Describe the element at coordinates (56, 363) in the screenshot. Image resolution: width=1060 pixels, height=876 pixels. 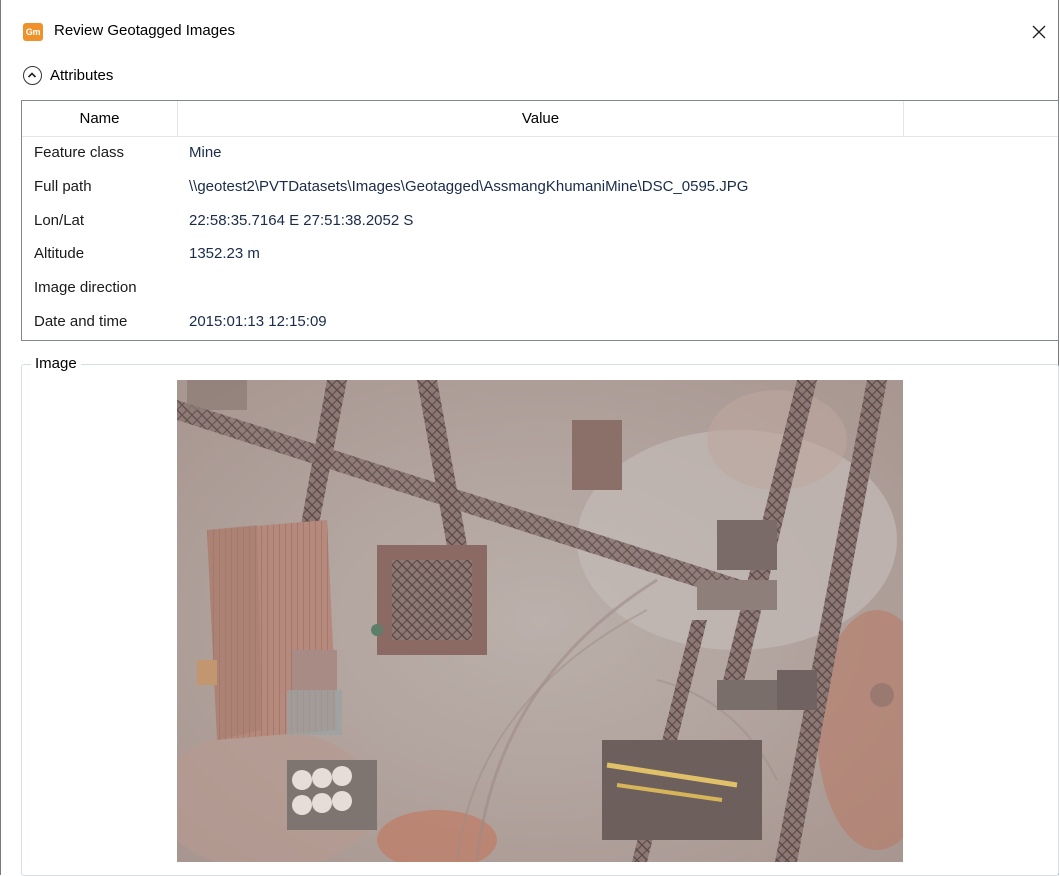
I see `image-group-label: Image` at that location.